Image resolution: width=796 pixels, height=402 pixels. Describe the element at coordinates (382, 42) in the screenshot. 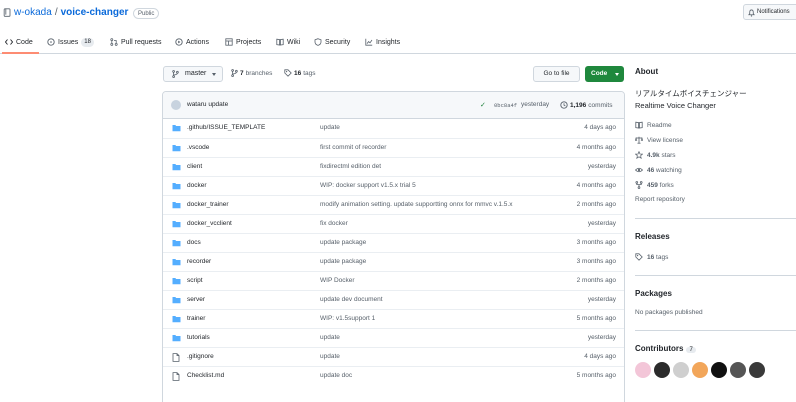

I see `tab-insights: Insights` at that location.